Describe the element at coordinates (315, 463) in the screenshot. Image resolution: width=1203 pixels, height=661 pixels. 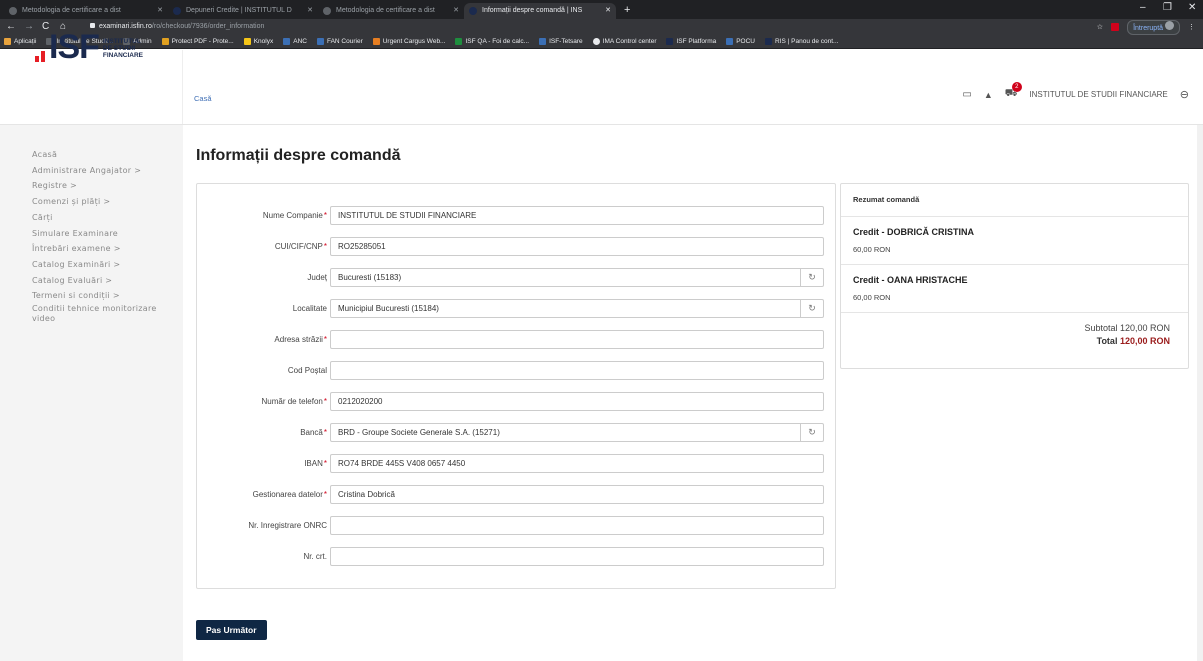
I see `field-label: IBAN*` at that location.